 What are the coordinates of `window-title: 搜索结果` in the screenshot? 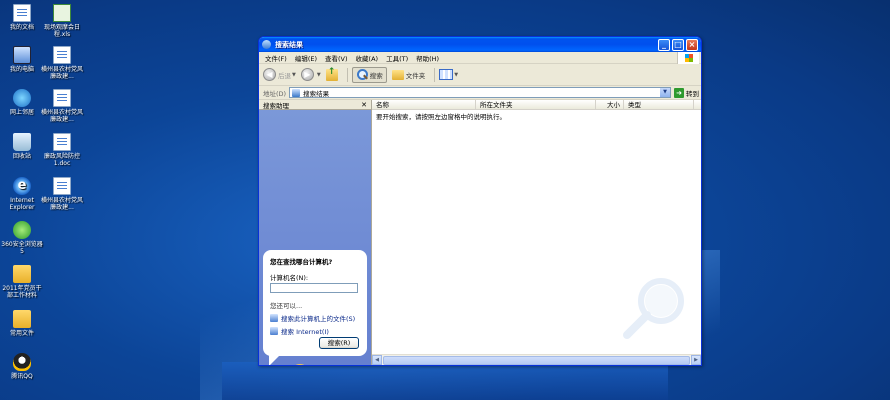 It's located at (289, 44).